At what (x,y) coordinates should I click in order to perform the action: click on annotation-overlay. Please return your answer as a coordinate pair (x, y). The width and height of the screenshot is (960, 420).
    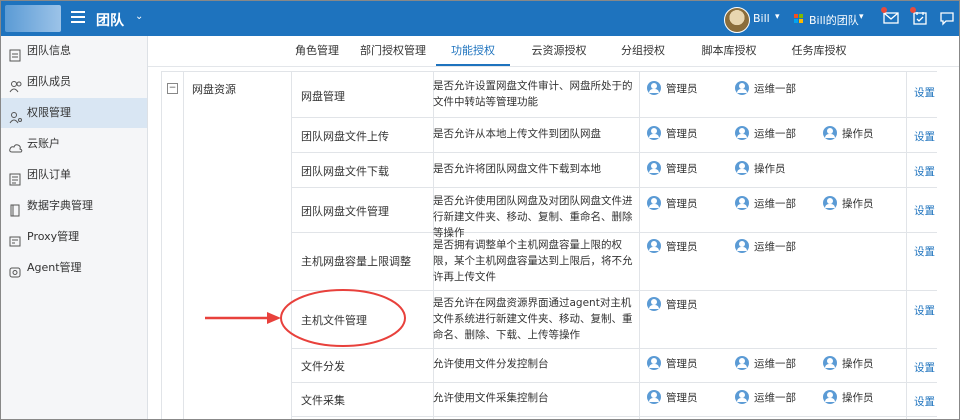
    Looking at the image, I should click on (305, 318).